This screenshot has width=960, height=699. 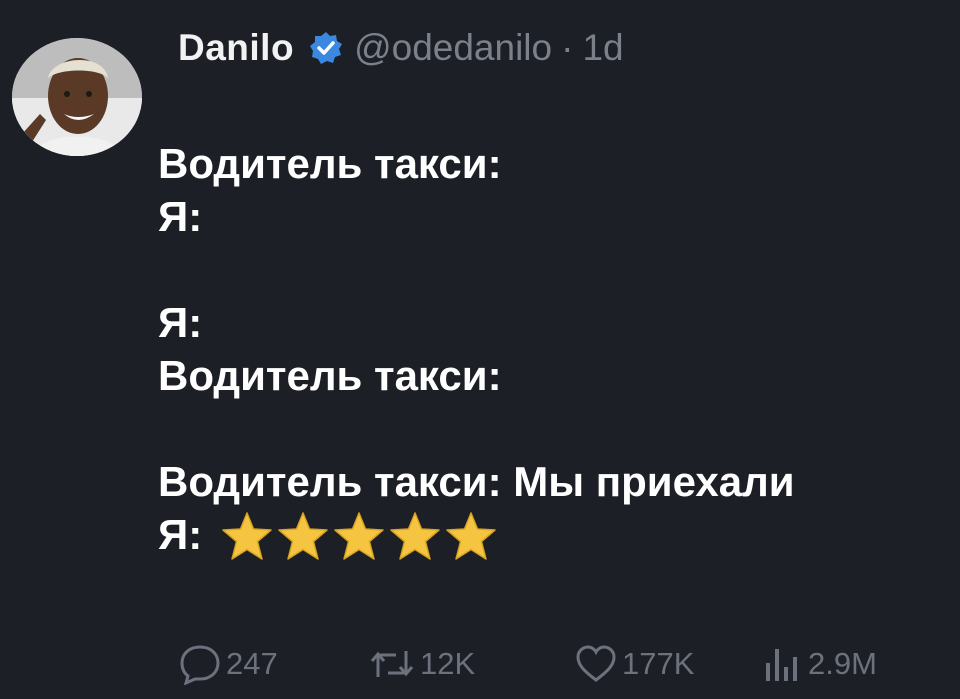 What do you see at coordinates (658, 663) in the screenshot?
I see `like-count: 177K` at bounding box center [658, 663].